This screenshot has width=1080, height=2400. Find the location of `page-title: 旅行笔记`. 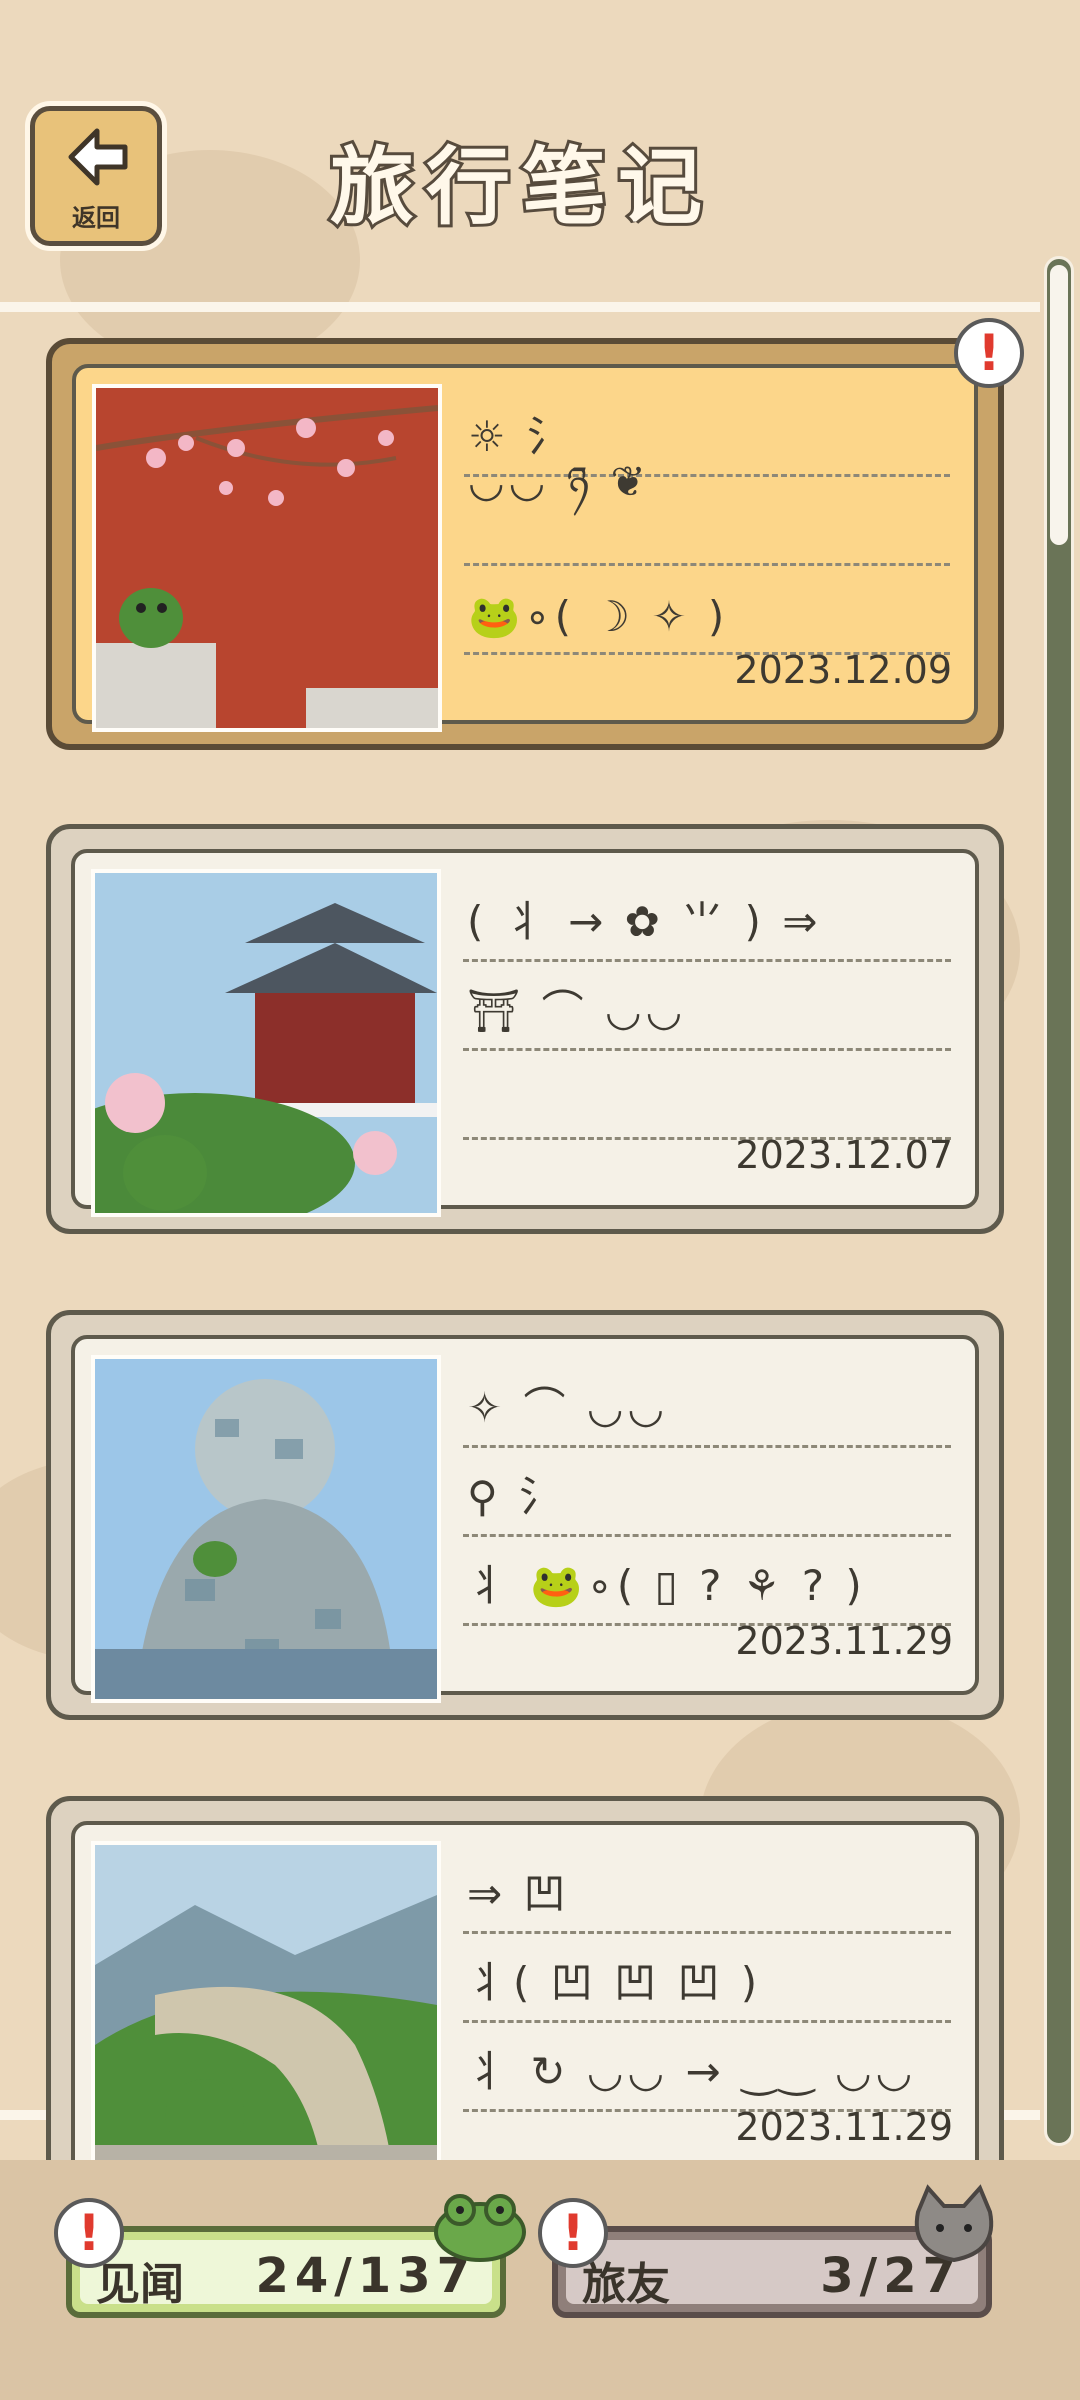

page-title: 旅行笔记 is located at coordinates (521, 187).